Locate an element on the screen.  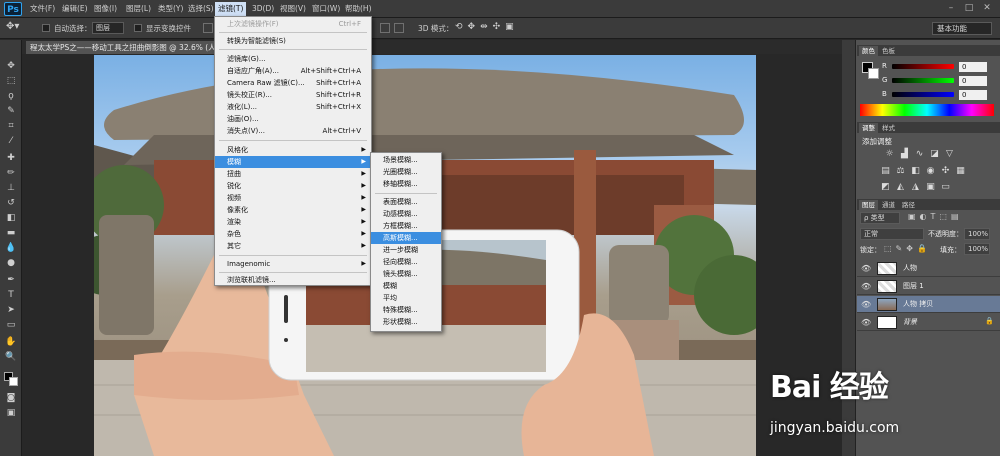
type-tool-icon: T is located at coordinates (11, 295).